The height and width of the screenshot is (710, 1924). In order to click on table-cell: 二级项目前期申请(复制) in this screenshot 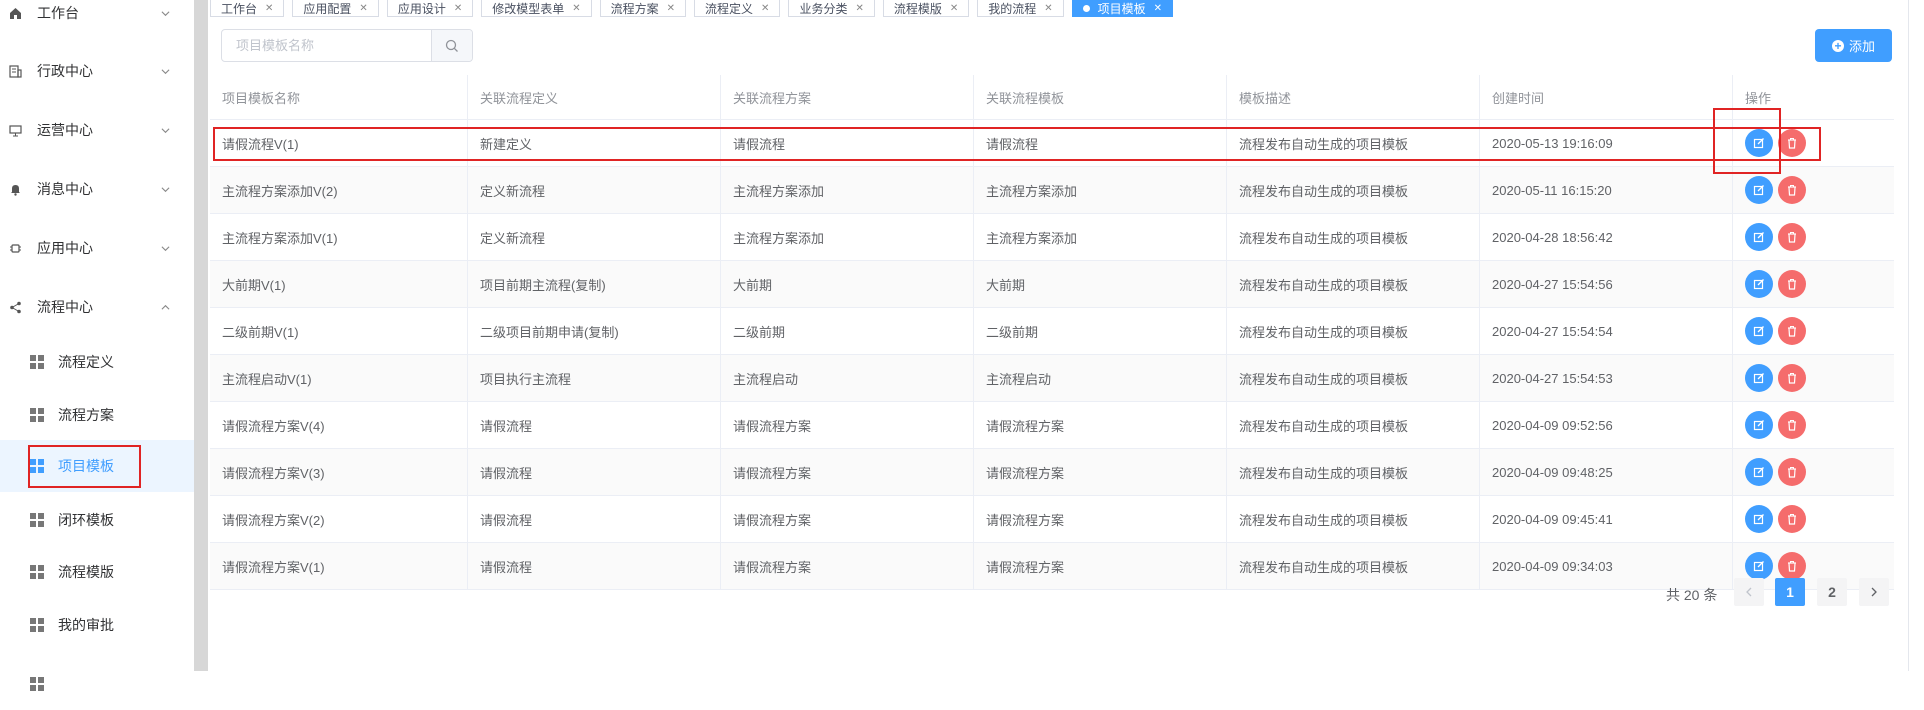, I will do `click(594, 331)`.